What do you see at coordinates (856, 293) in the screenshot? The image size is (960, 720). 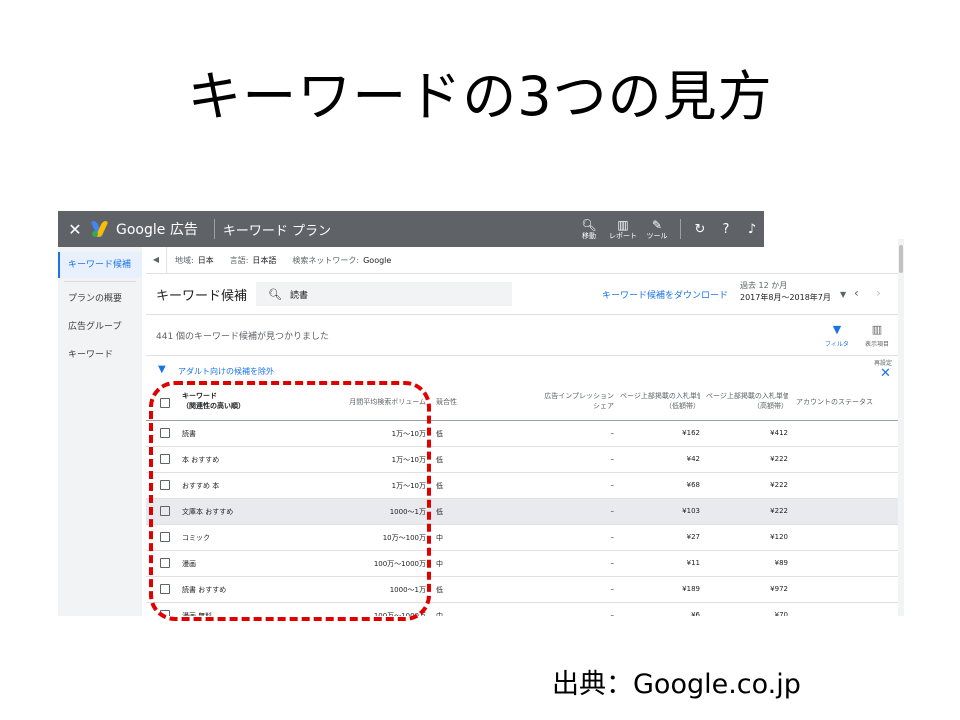 I see `chevron-left-icon: ‹` at bounding box center [856, 293].